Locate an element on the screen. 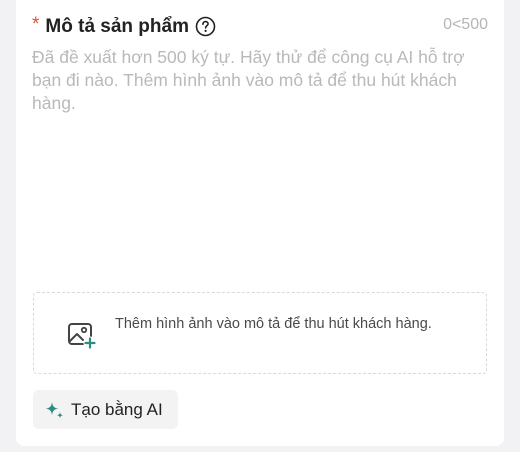 The height and width of the screenshot is (452, 520). image-add-icon is located at coordinates (83, 336).